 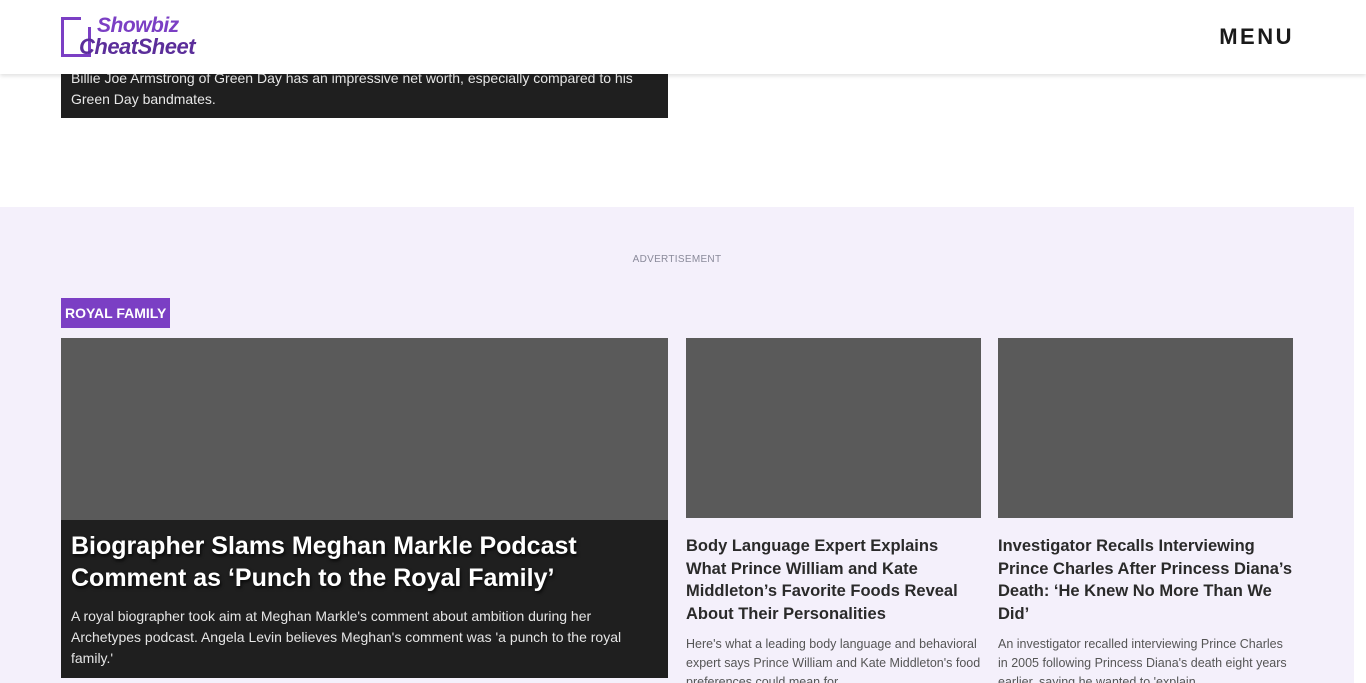 I want to click on menu-button: MENU, so click(x=1256, y=37).